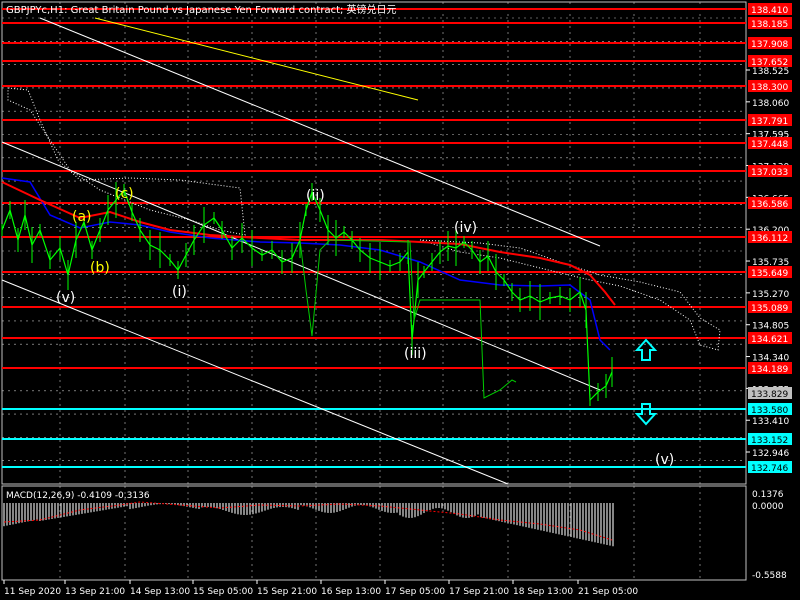  I want to click on time-tick-label: 15 Sep 21:00, so click(287, 592).